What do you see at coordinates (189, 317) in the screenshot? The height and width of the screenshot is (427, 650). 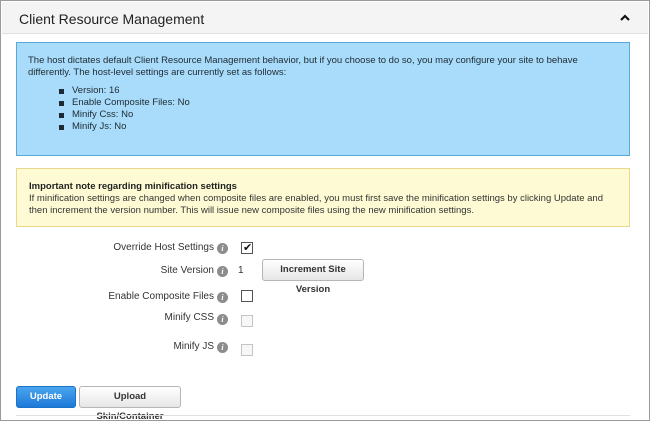 I see `minify-css-label: Minify CSS` at bounding box center [189, 317].